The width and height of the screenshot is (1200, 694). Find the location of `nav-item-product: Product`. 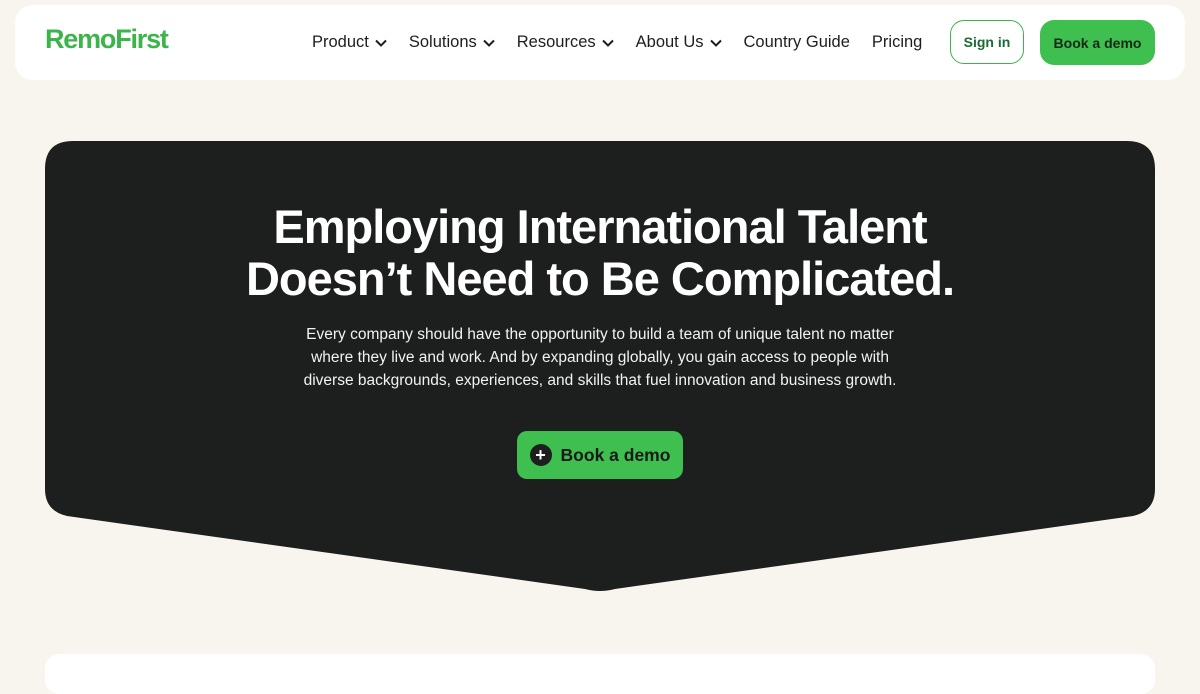

nav-item-product: Product is located at coordinates (349, 42).